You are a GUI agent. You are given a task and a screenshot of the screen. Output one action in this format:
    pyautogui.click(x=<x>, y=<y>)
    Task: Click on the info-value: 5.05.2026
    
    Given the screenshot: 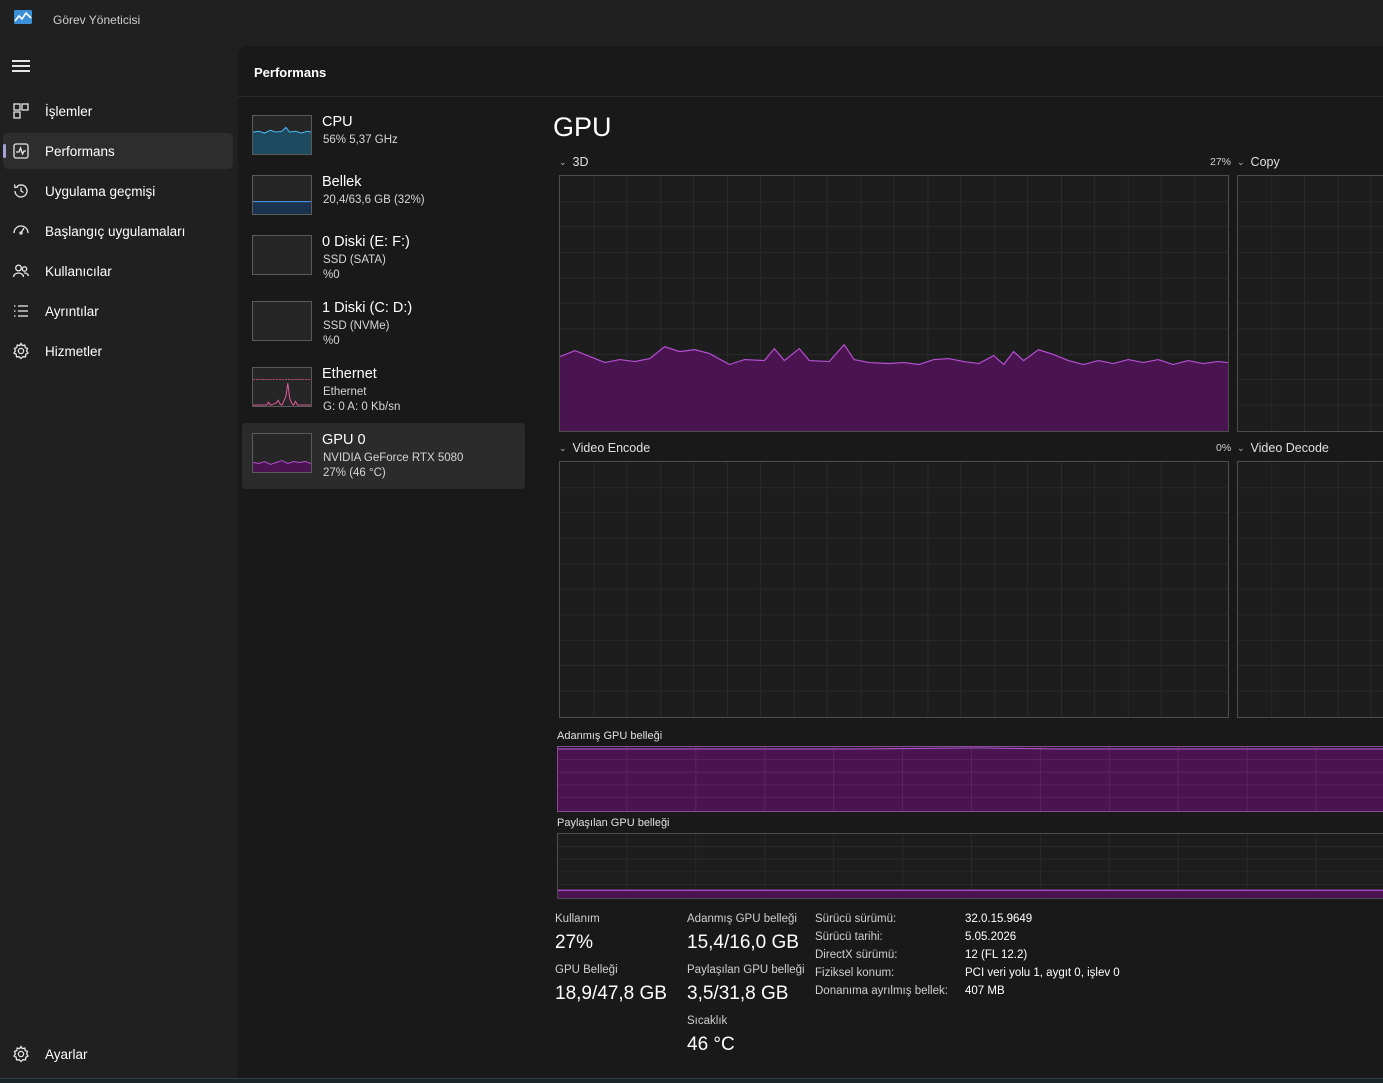 What is the action you would take?
    pyautogui.click(x=991, y=937)
    